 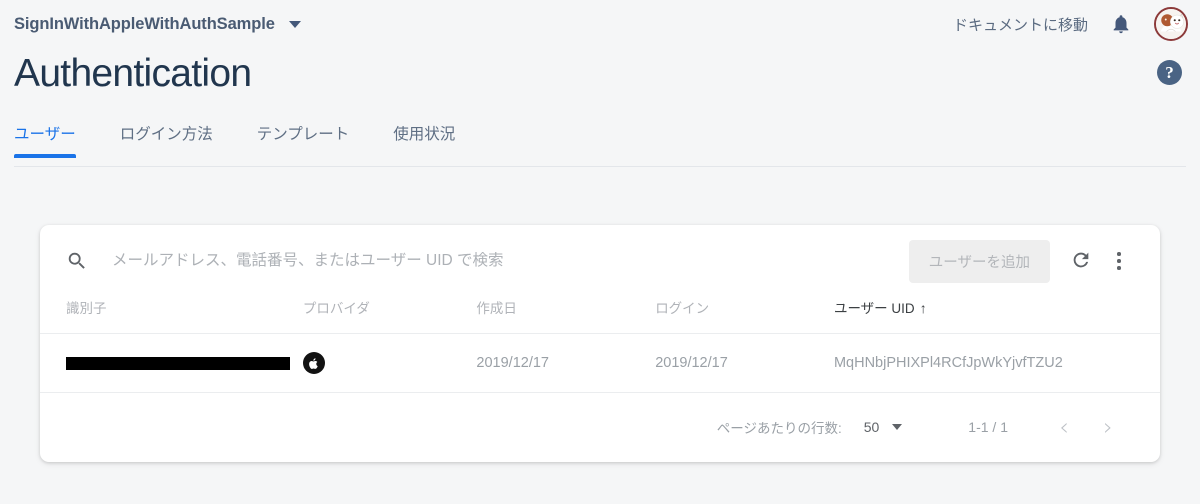 I want to click on tab-users: ユーザー, so click(x=45, y=140).